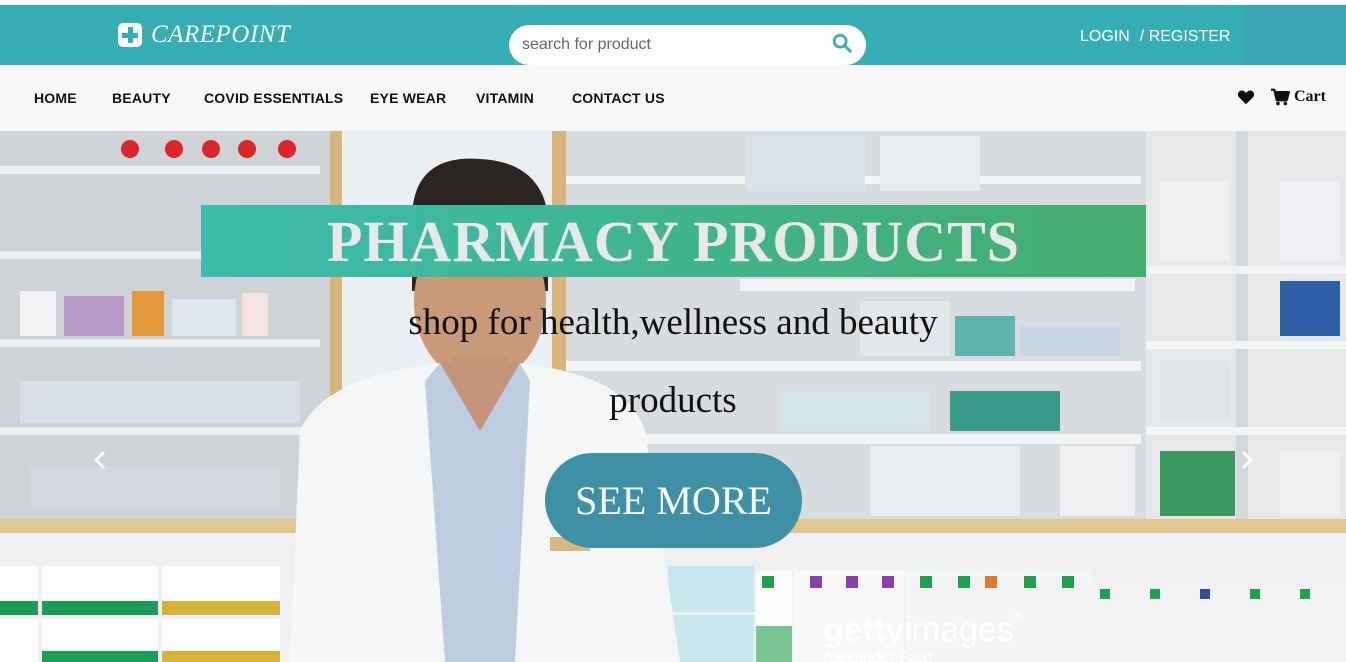 The width and height of the screenshot is (1346, 662). I want to click on nav-item-covid-essentials: COVID ESSENTIALS, so click(273, 98).